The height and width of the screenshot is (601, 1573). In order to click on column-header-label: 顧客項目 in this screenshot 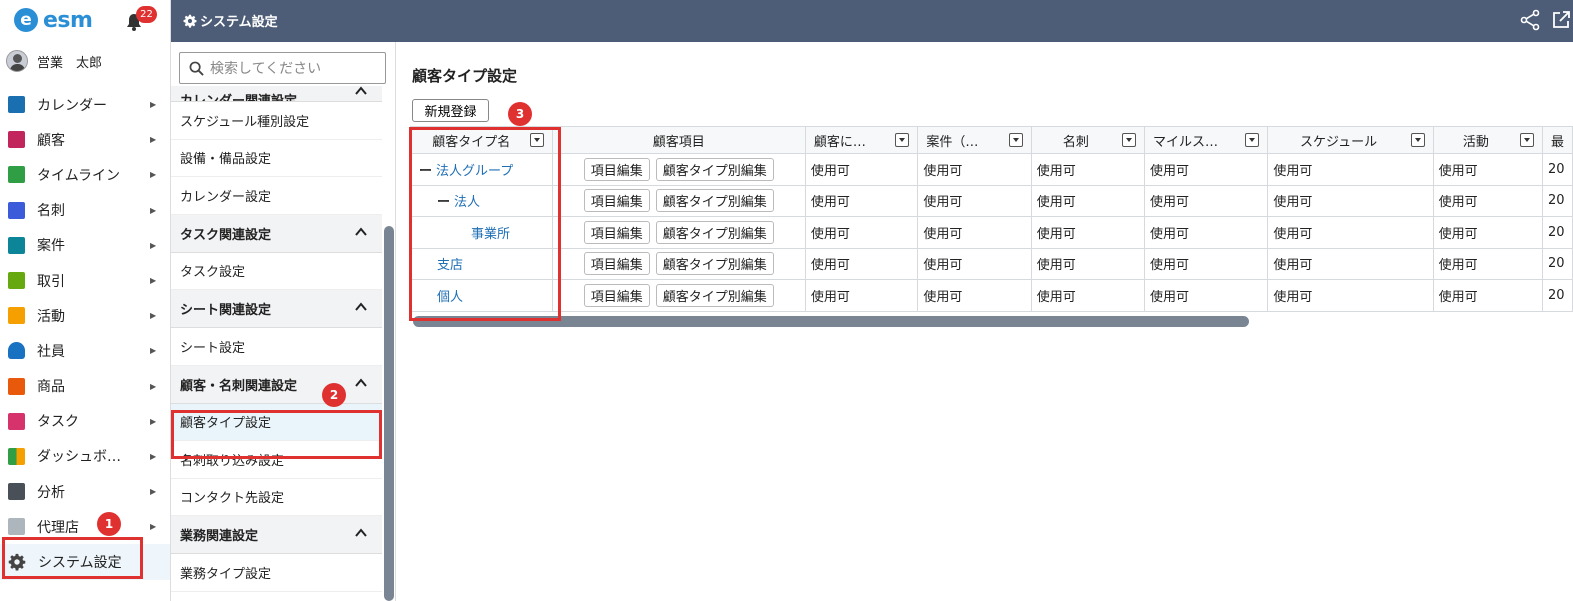, I will do `click(678, 142)`.